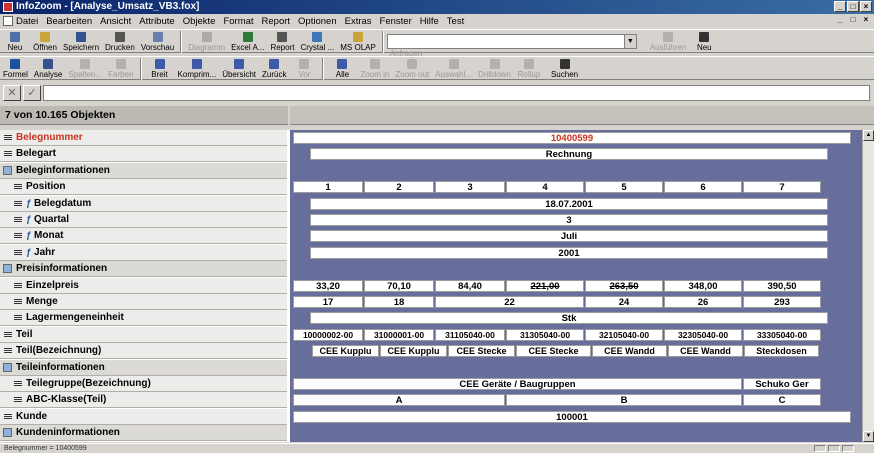  Describe the element at coordinates (470, 334) in the screenshot. I see `value-cell-teil: 31105040-00` at that location.